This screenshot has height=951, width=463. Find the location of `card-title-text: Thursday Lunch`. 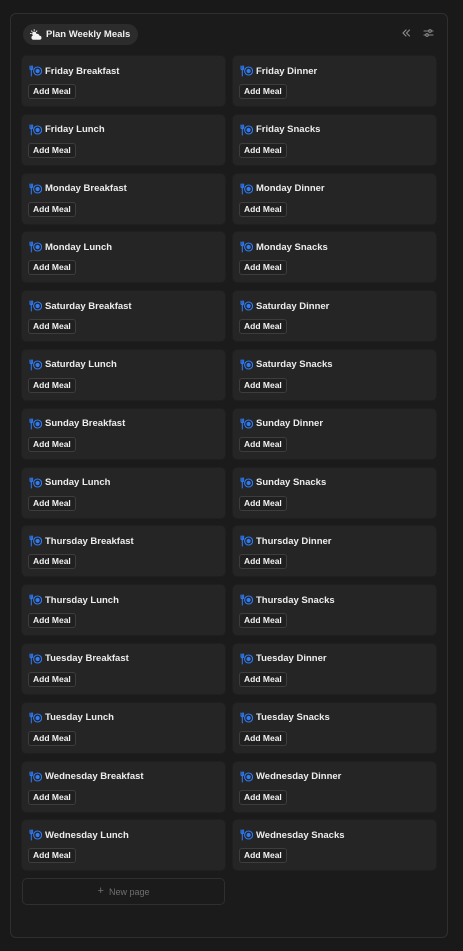

card-title-text: Thursday Lunch is located at coordinates (82, 600).